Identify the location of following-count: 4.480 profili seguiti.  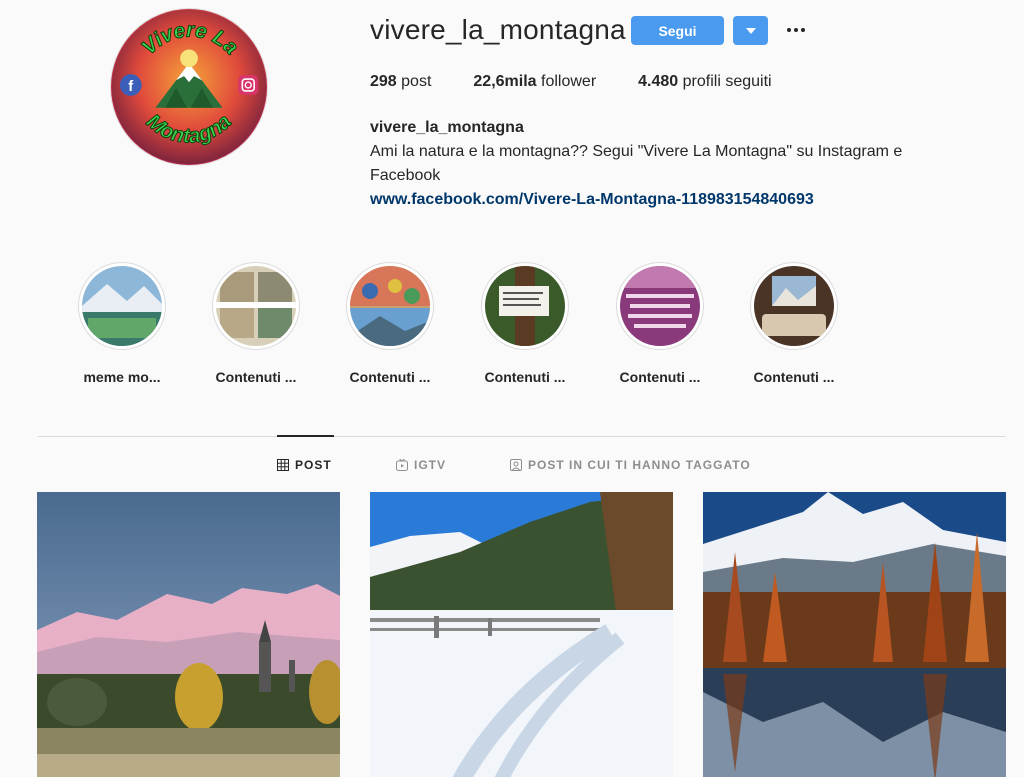
(704, 82).